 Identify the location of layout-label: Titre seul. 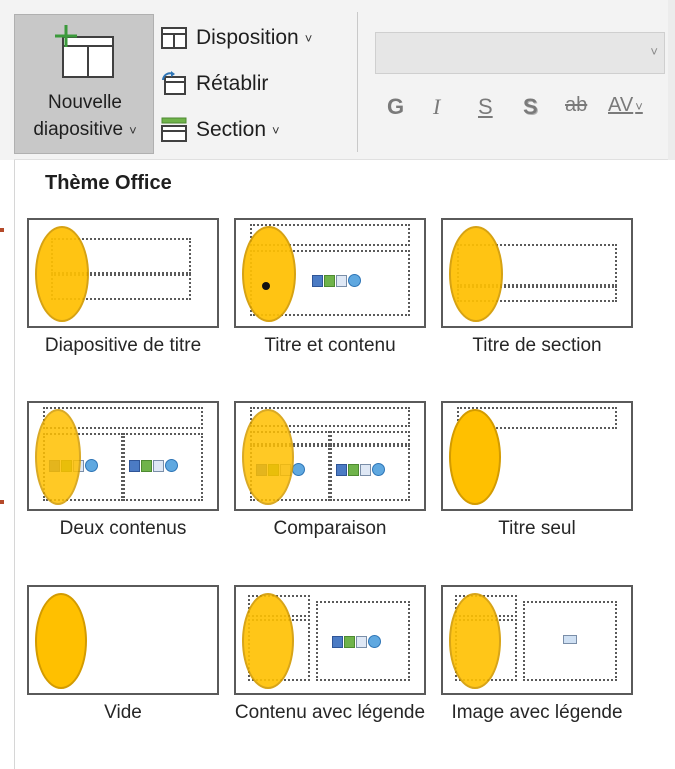
(537, 528).